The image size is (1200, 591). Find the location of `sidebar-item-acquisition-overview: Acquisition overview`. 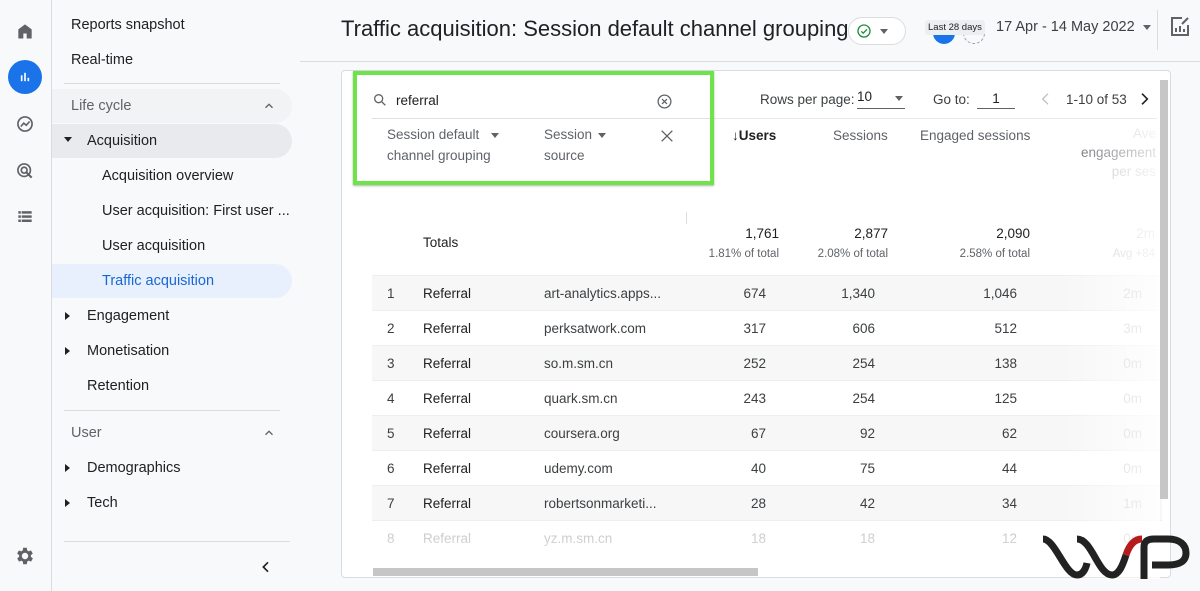

sidebar-item-acquisition-overview: Acquisition overview is located at coordinates (172, 176).